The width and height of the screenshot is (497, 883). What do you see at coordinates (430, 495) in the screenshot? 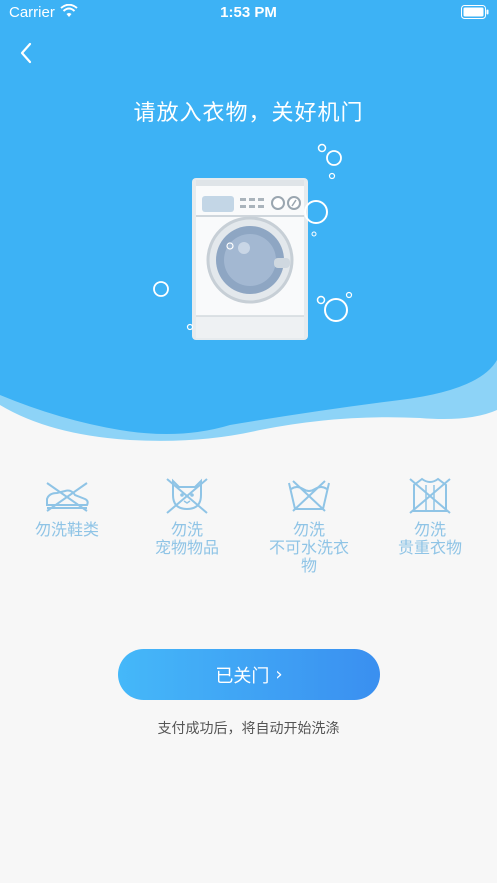
I see `no-valuable-clothes-icon` at bounding box center [430, 495].